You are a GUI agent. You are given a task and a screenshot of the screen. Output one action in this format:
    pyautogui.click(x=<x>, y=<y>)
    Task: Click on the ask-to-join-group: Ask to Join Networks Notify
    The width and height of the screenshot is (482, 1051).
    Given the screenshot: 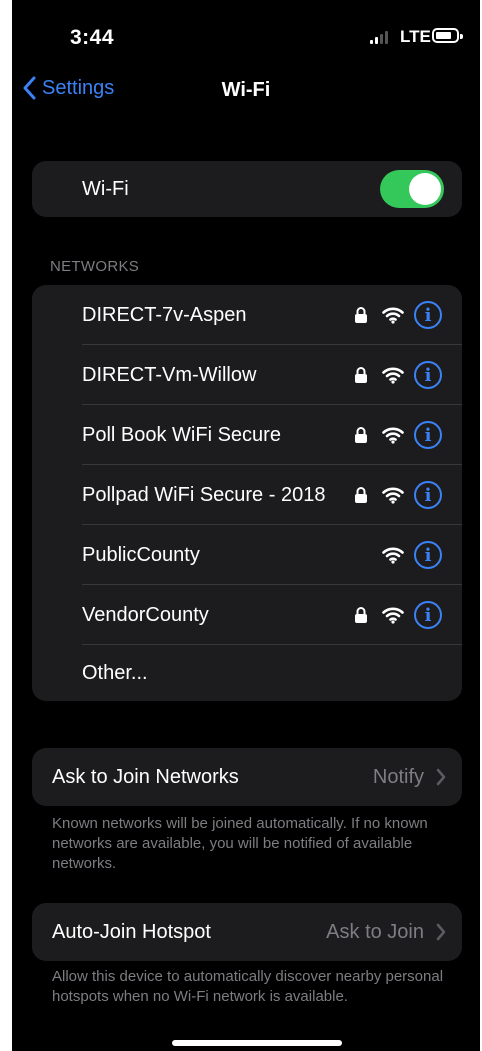 What is the action you would take?
    pyautogui.click(x=247, y=777)
    